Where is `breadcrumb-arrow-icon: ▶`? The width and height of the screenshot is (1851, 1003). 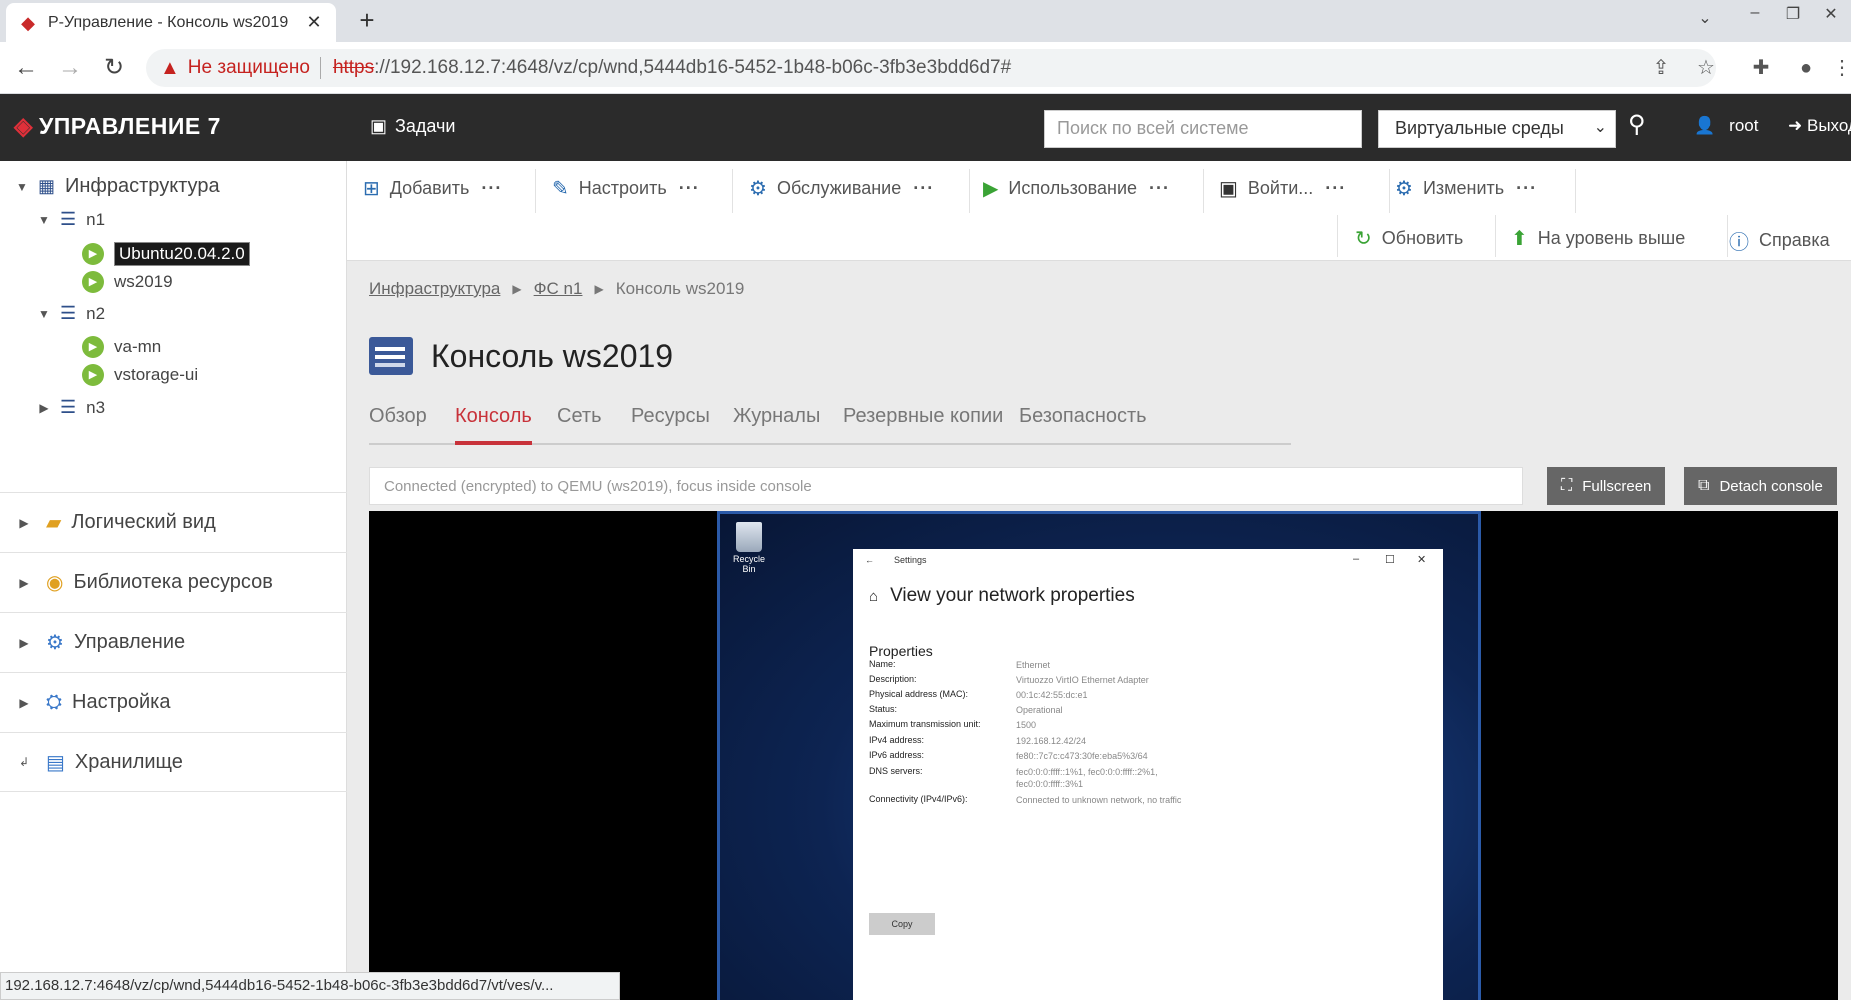
breadcrumb-arrow-icon: ▶ is located at coordinates (599, 289).